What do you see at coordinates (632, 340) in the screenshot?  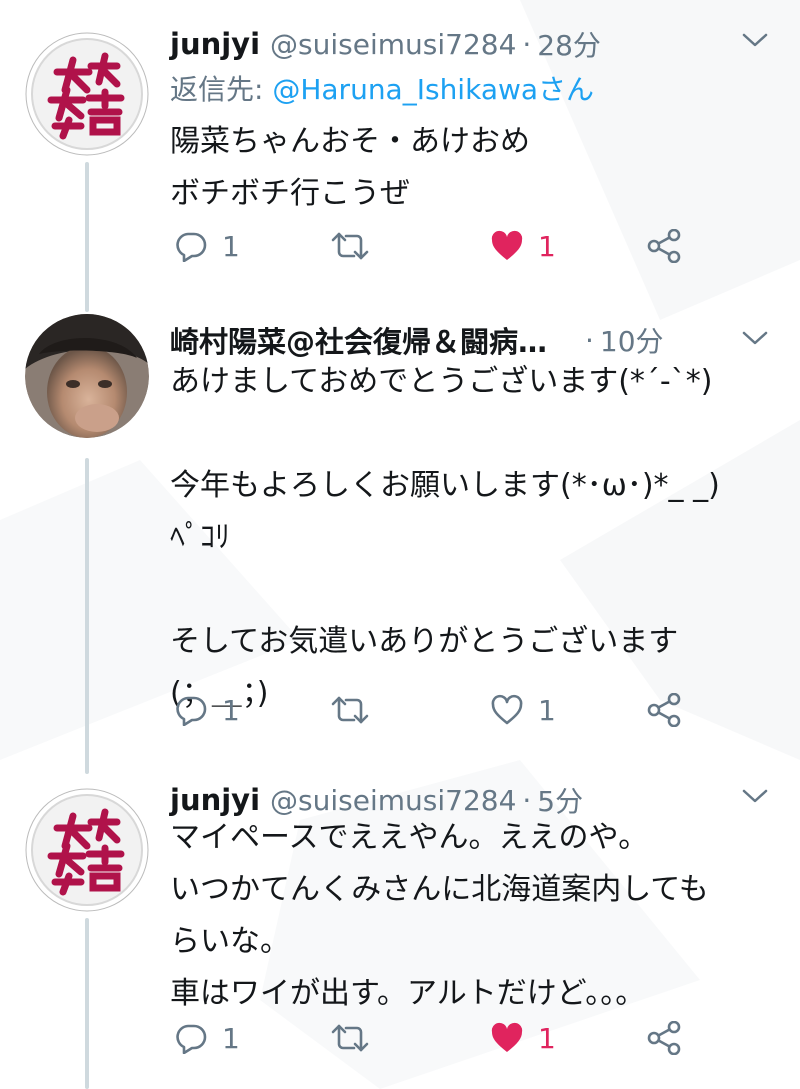 I see `timestamp: 10分` at bounding box center [632, 340].